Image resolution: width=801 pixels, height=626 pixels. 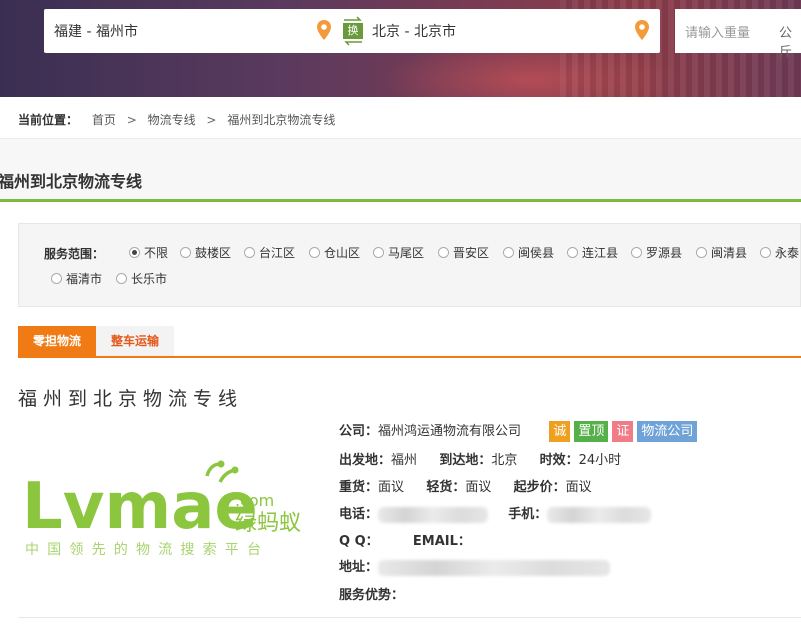 What do you see at coordinates (71, 181) in the screenshot?
I see `page-title: 福州到北京物流专线` at bounding box center [71, 181].